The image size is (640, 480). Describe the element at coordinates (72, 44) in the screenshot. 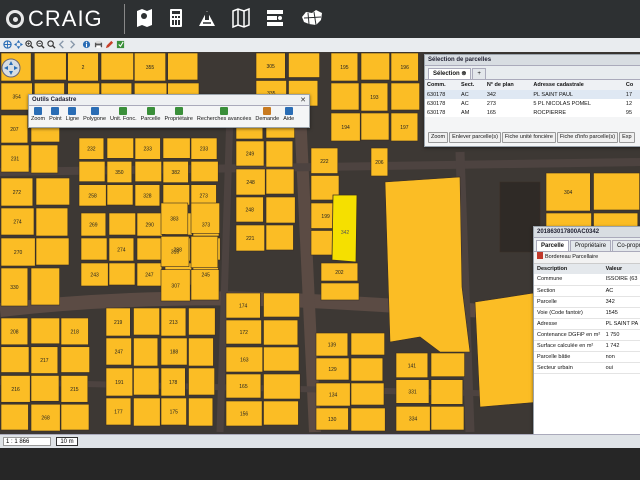

I see `forward-icon` at that location.